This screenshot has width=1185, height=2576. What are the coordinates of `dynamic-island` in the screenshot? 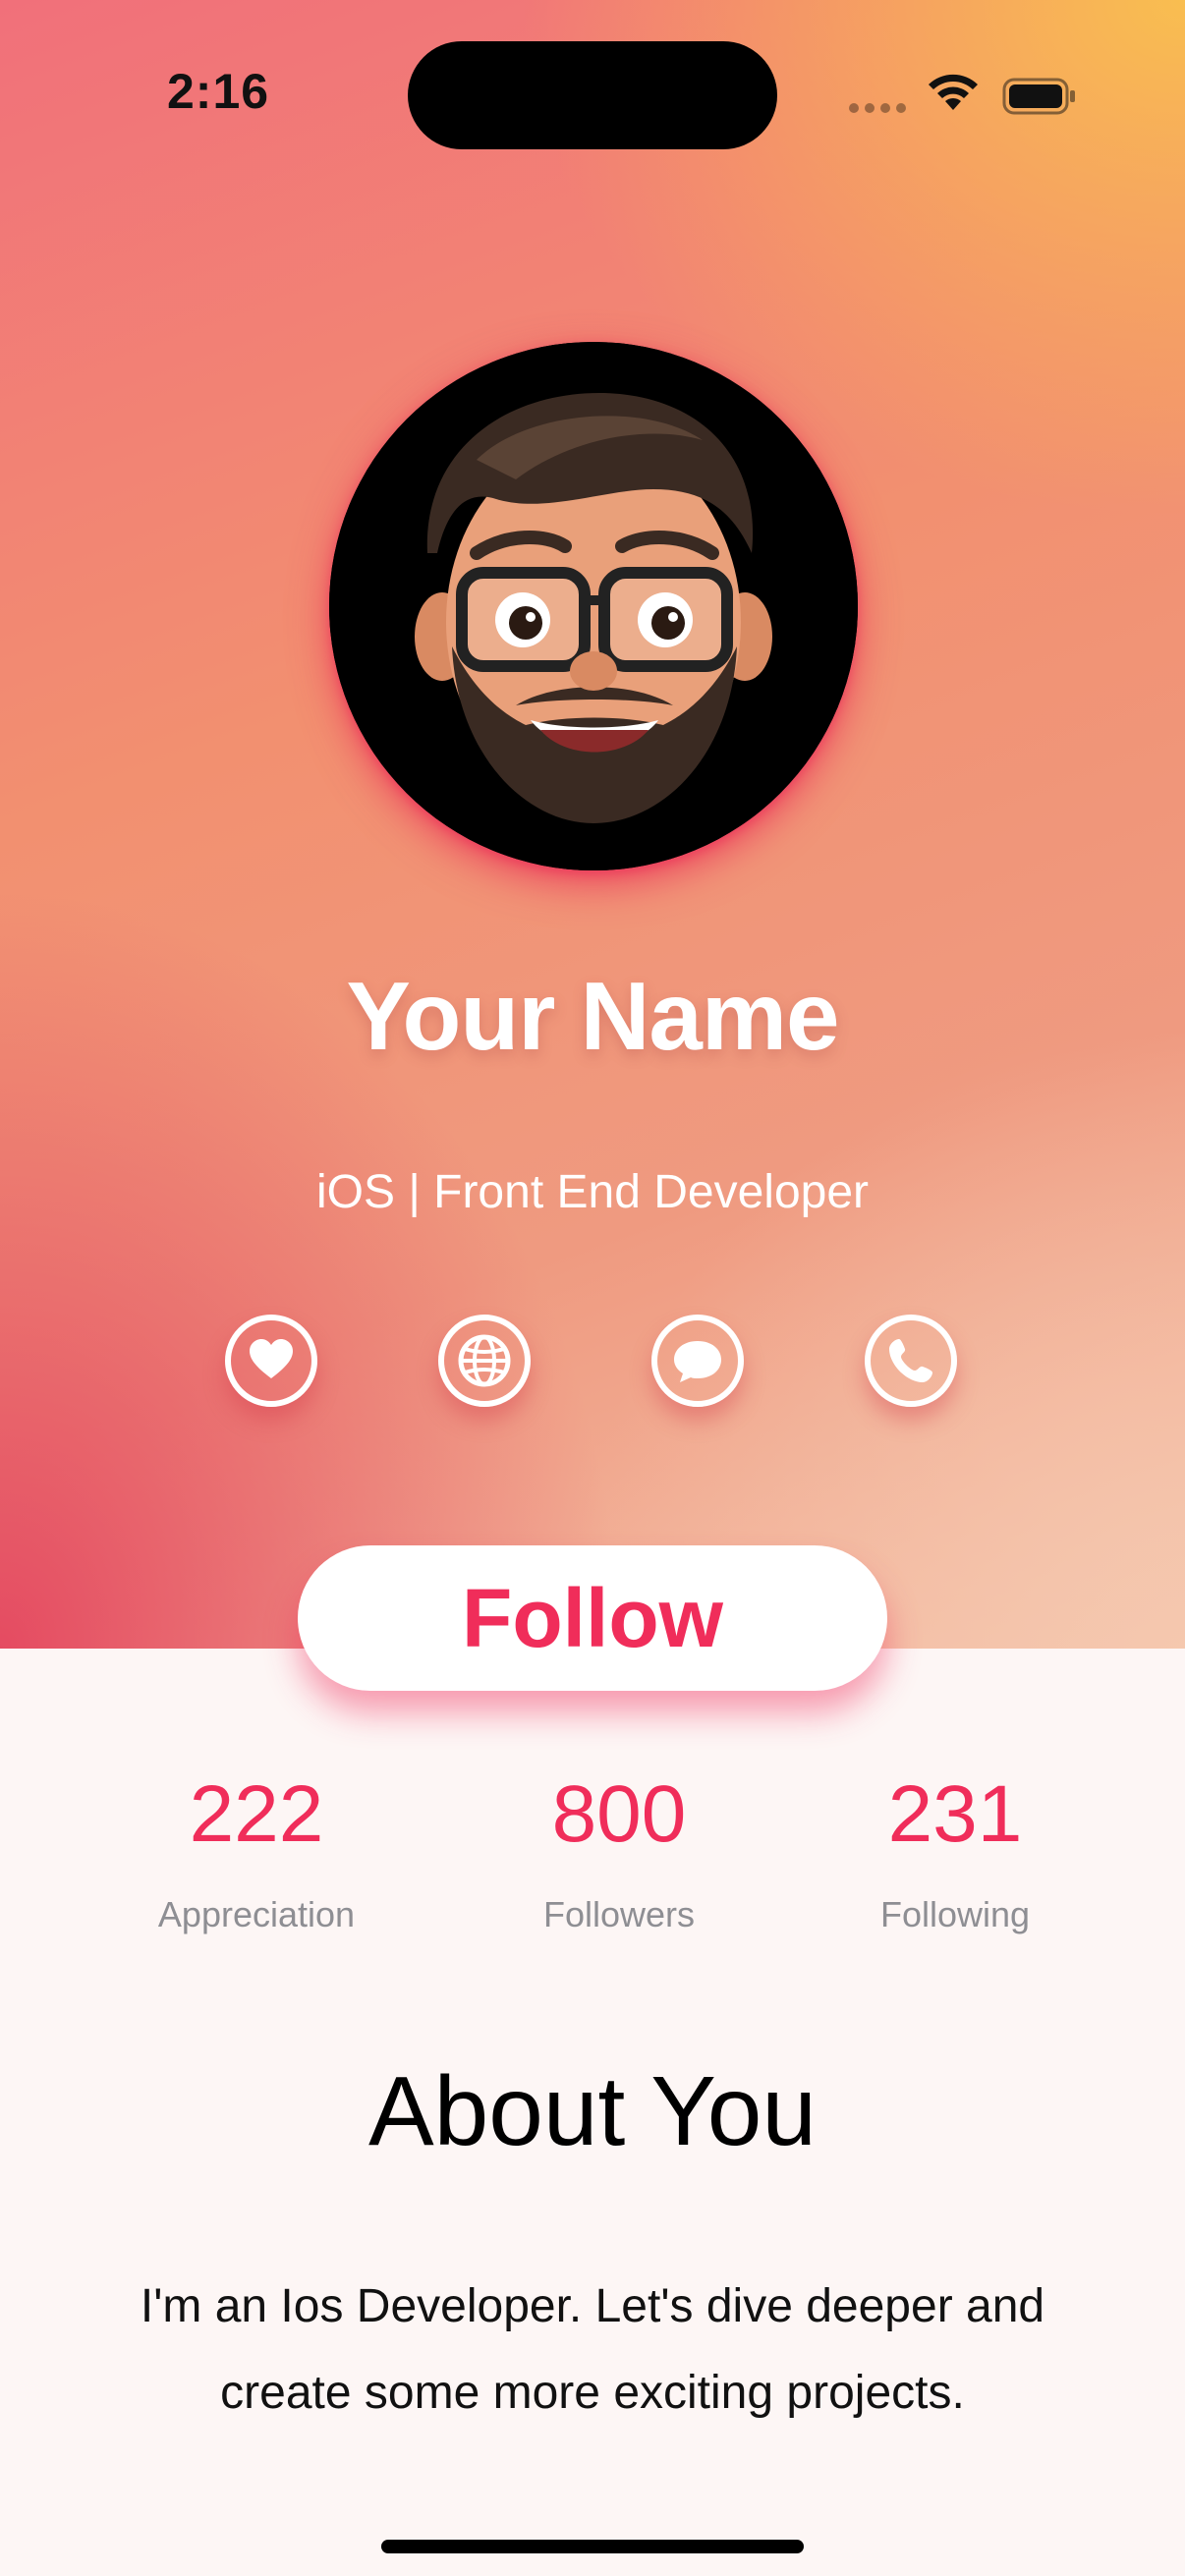 It's located at (592, 95).